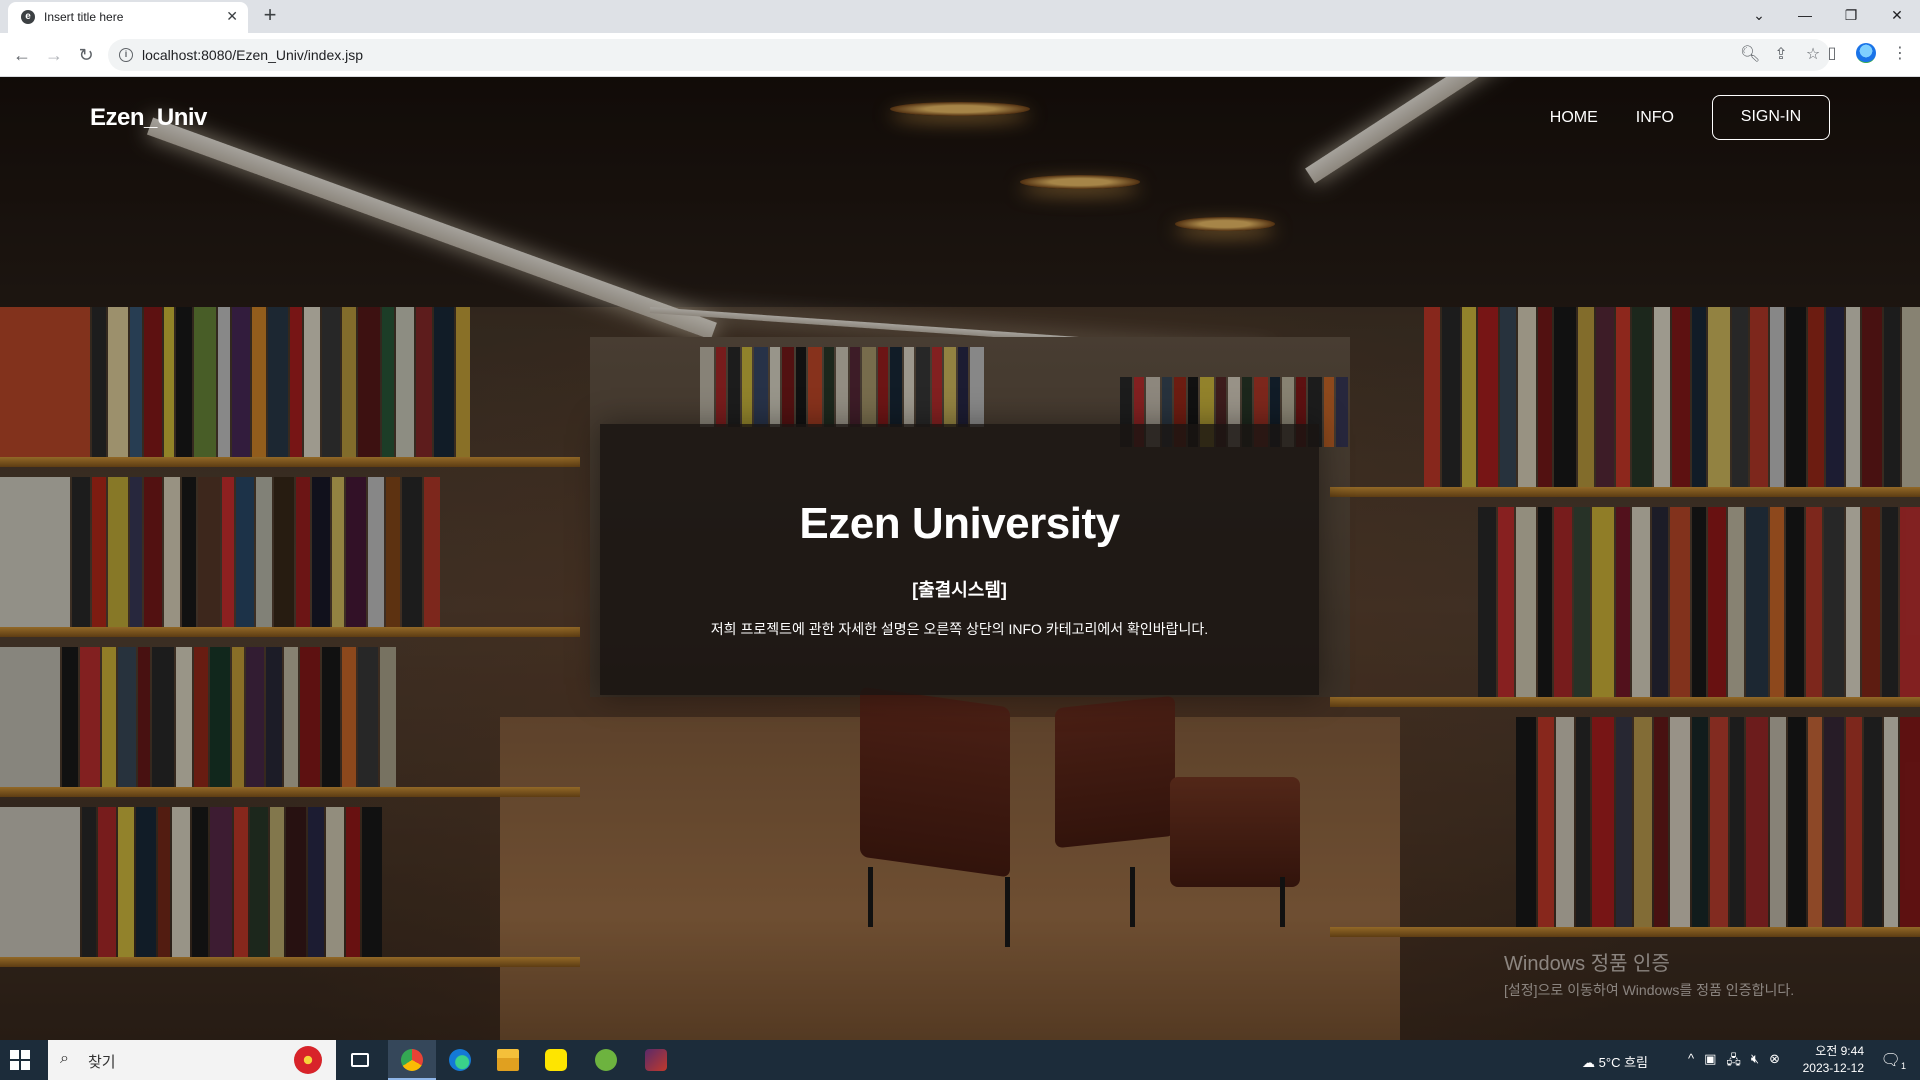 The height and width of the screenshot is (1080, 1920). Describe the element at coordinates (1710, 1062) in the screenshot. I see `meet-icon: ▣` at that location.